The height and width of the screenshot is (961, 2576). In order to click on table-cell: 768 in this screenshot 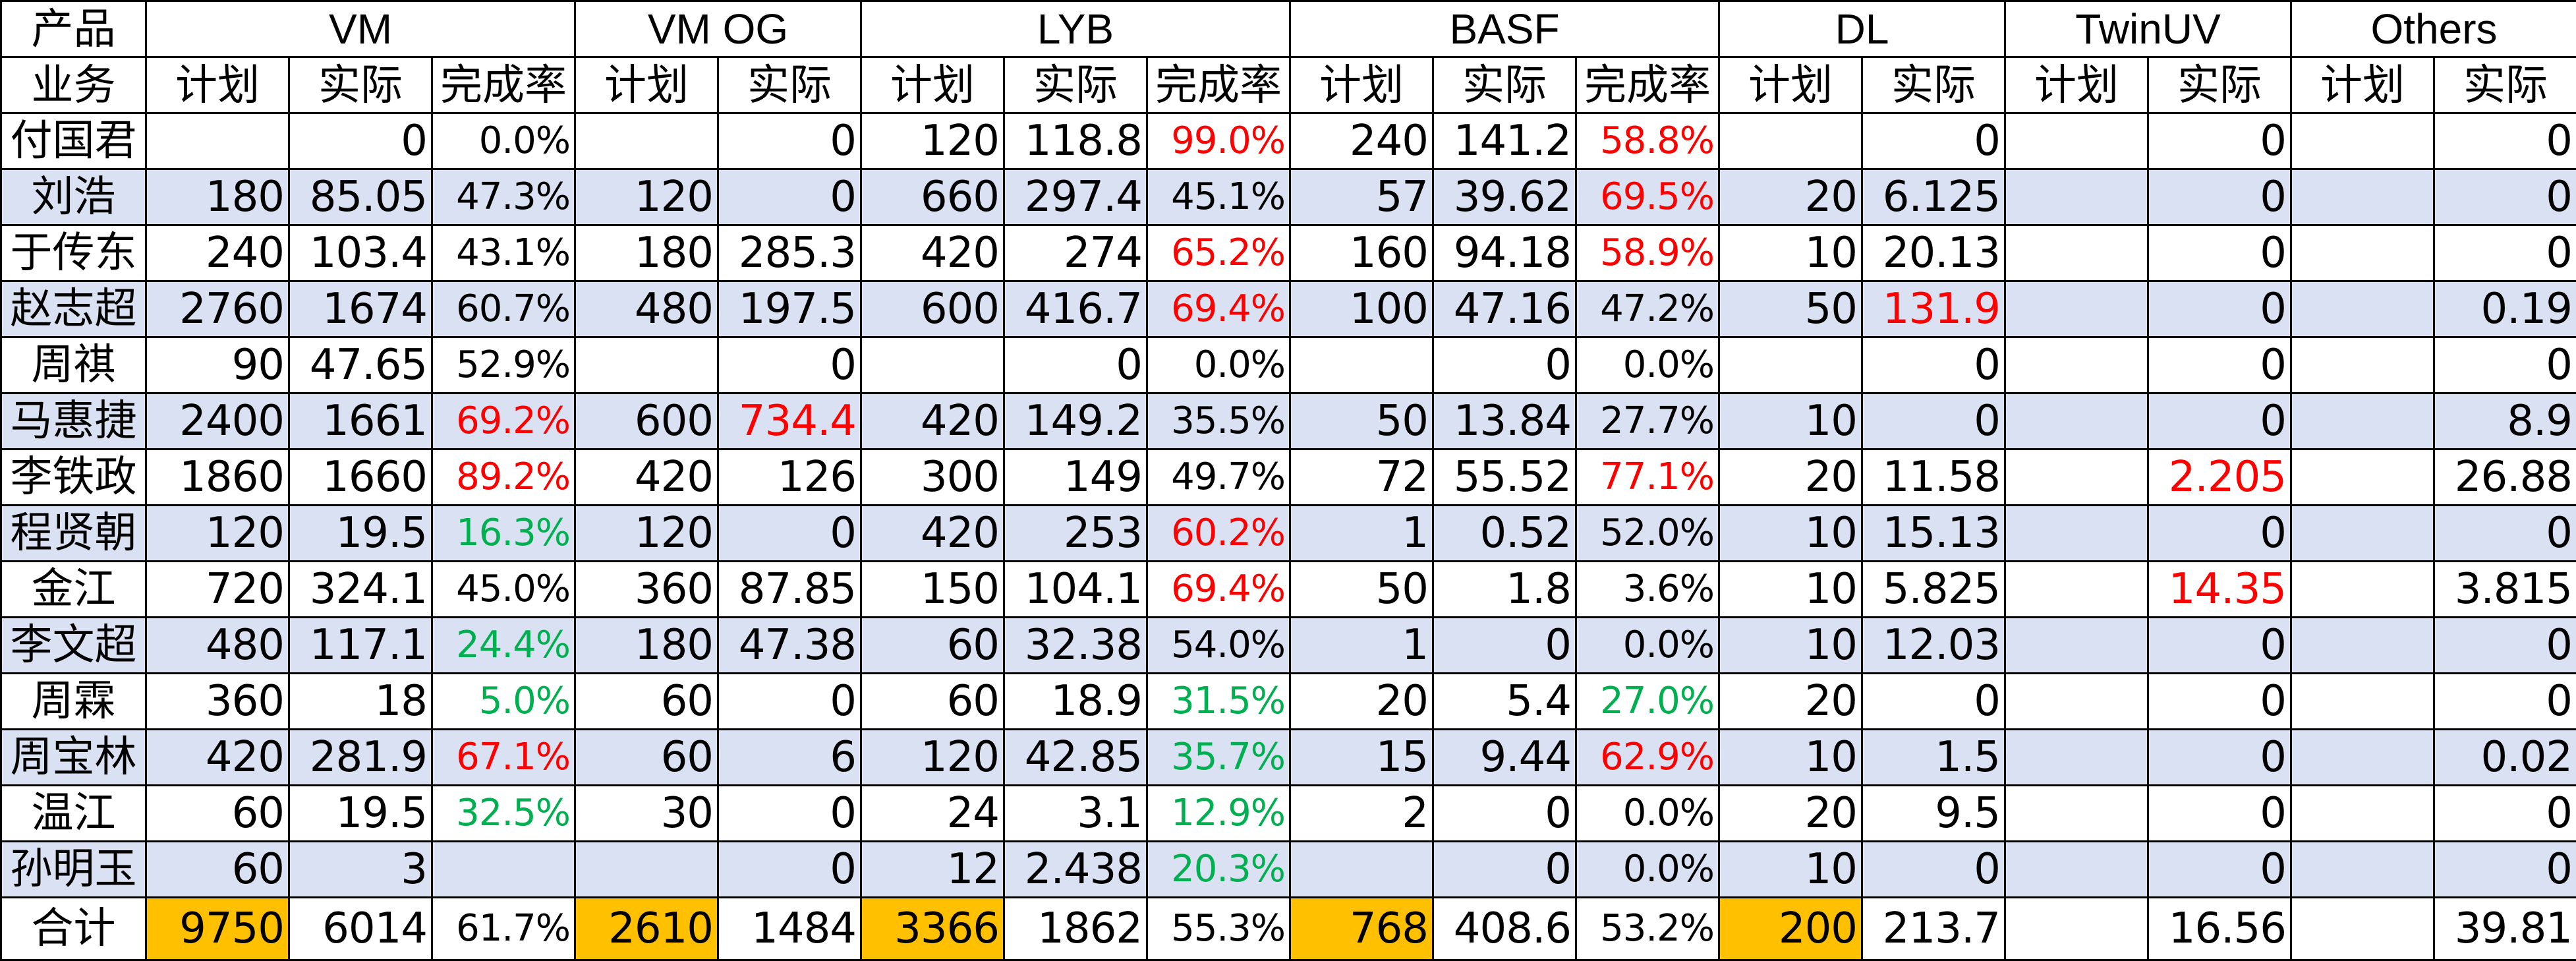, I will do `click(1362, 928)`.